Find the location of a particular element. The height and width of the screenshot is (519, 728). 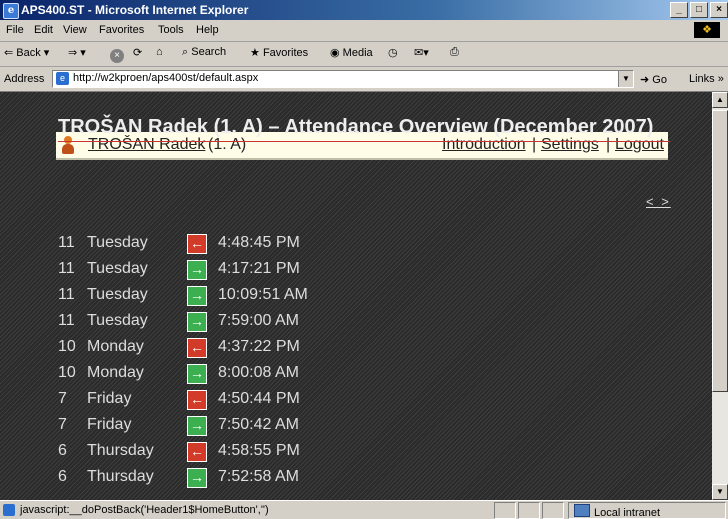

minimize-button: _ is located at coordinates (679, 10).